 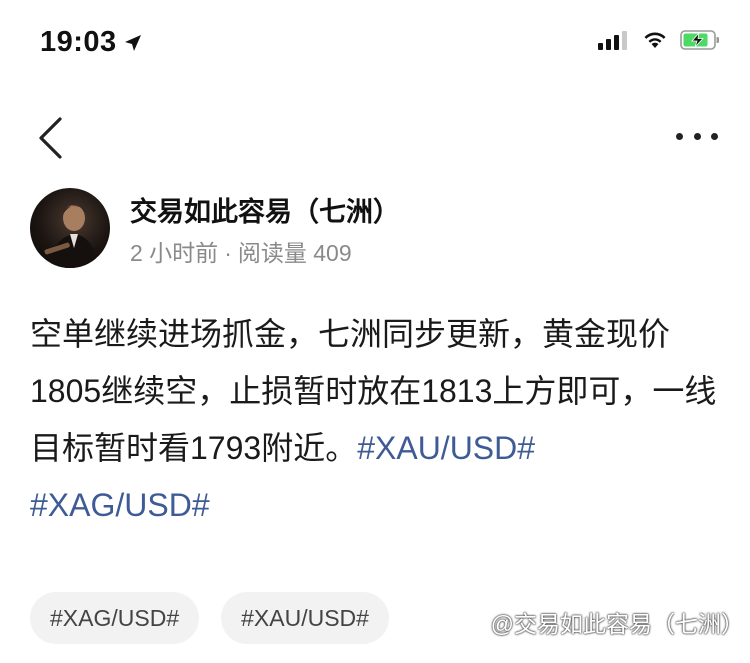 I want to click on tag-chips: #XAG/USD# #XAU/USD#, so click(x=220, y=618).